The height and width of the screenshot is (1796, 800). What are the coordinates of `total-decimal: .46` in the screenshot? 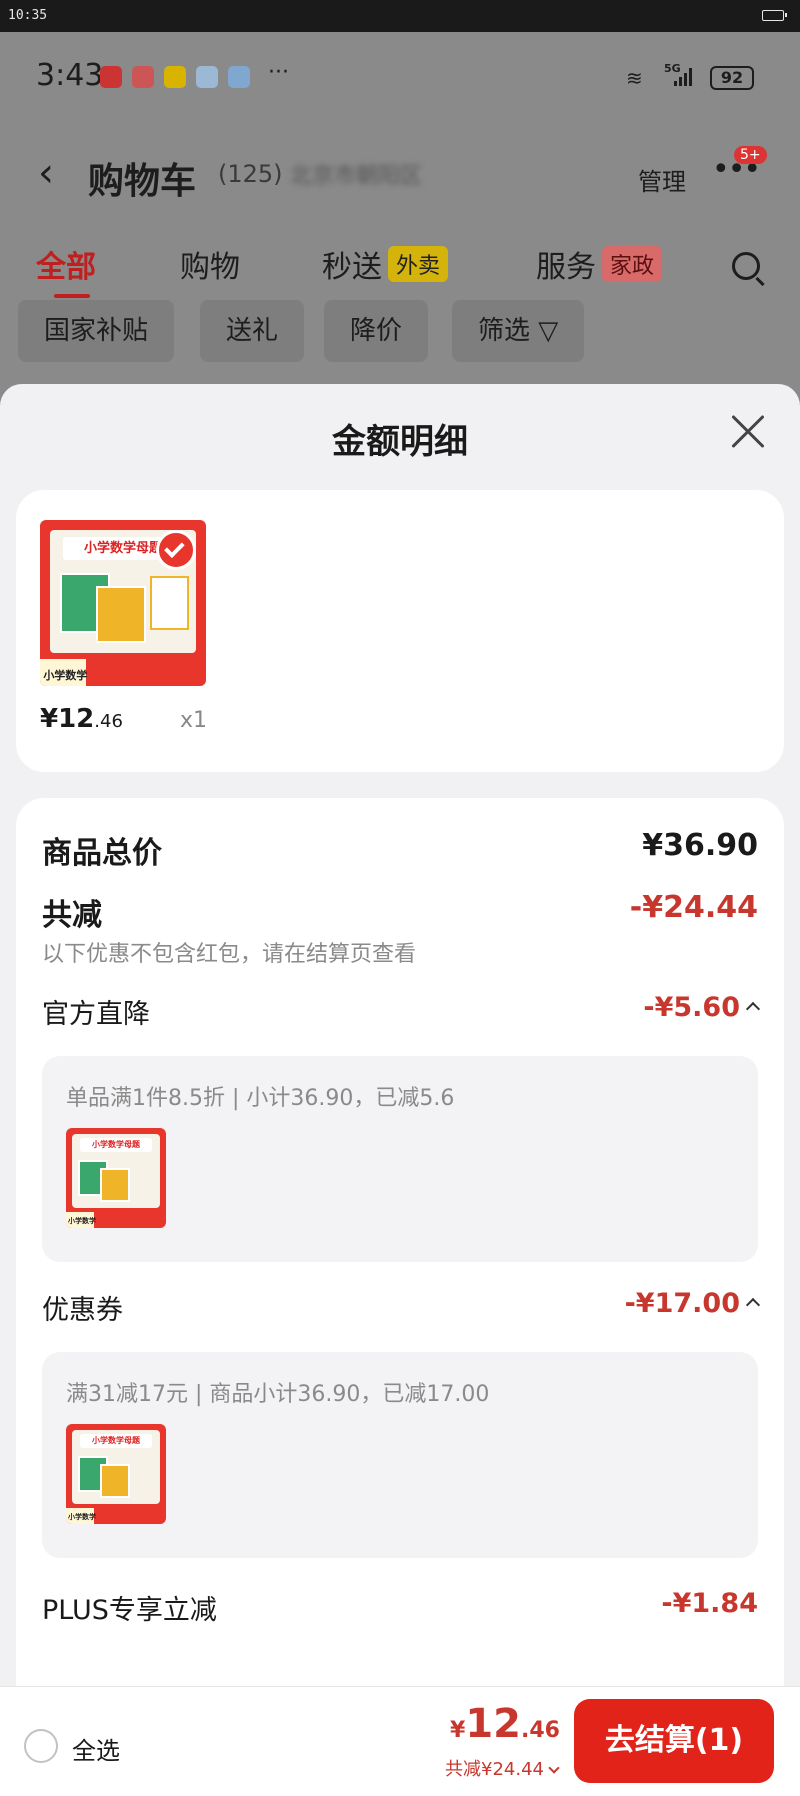 It's located at (540, 1730).